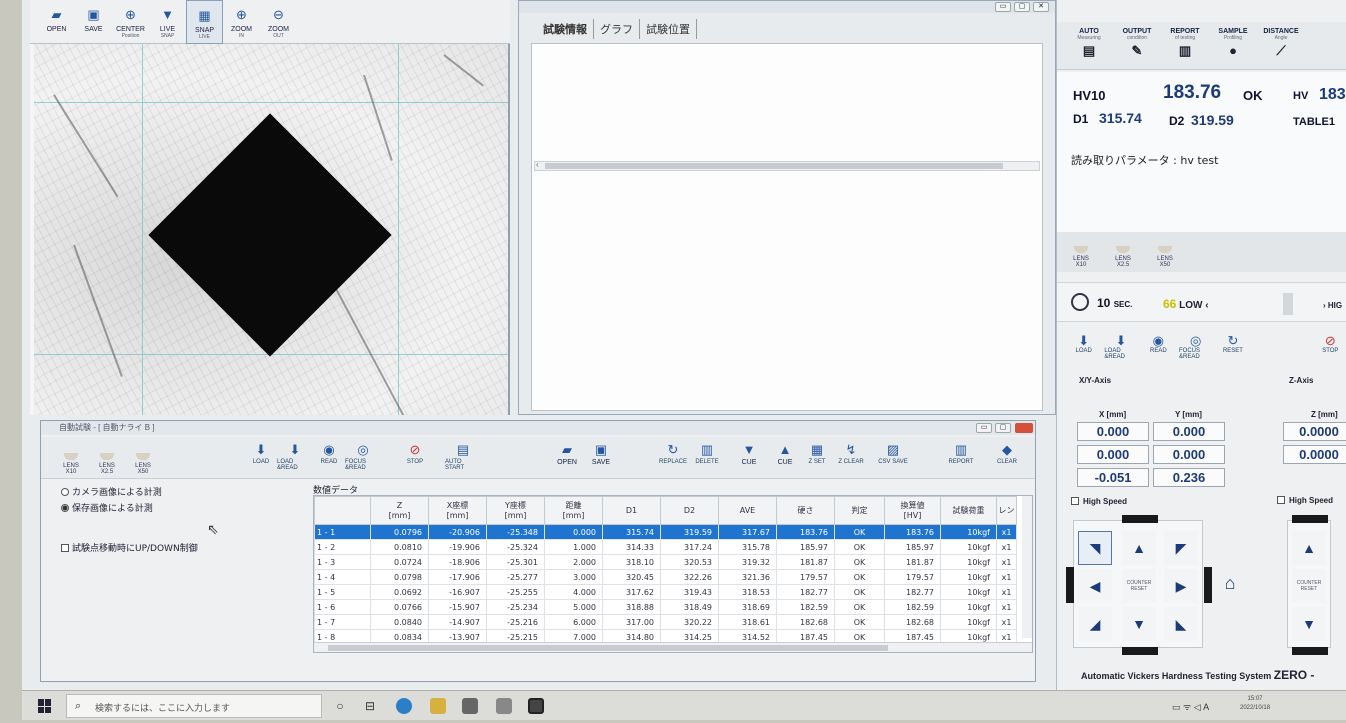  What do you see at coordinates (261, 454) in the screenshot?
I see `auto-toolbar-button: ⬇ LOAD` at bounding box center [261, 454].